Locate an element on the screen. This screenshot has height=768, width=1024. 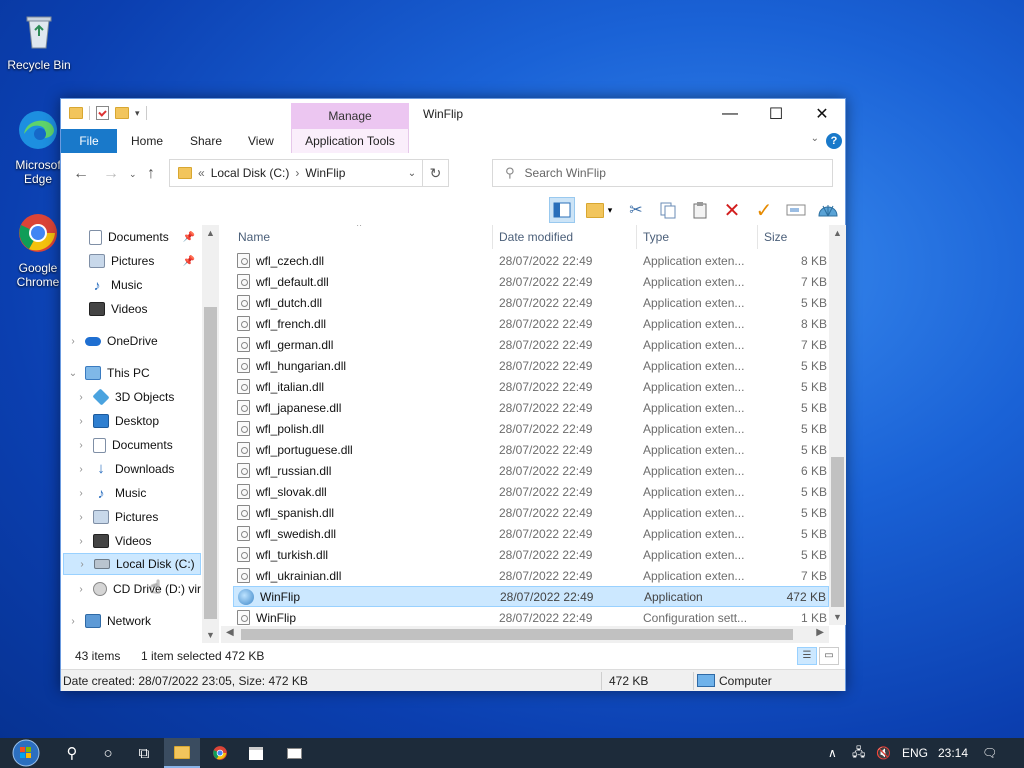
breadcrumb-winflip: WinFlip is located at coordinates (325, 173).